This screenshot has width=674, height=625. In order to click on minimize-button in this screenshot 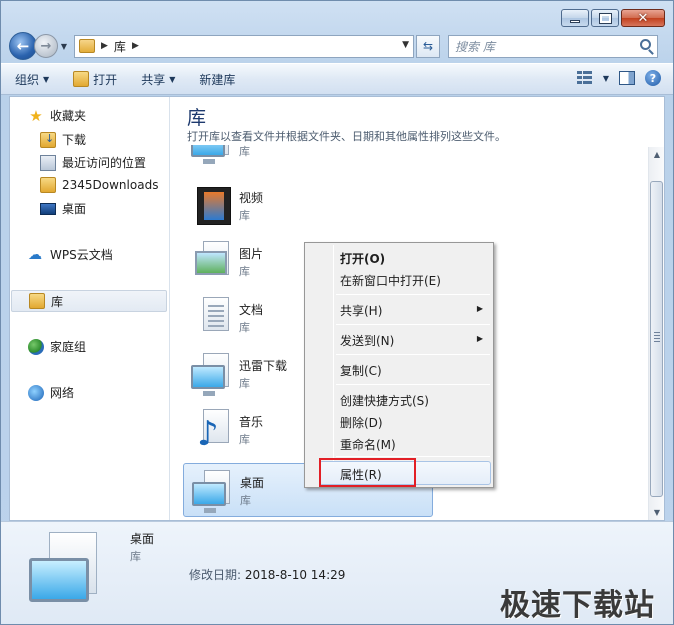, I will do `click(575, 18)`.